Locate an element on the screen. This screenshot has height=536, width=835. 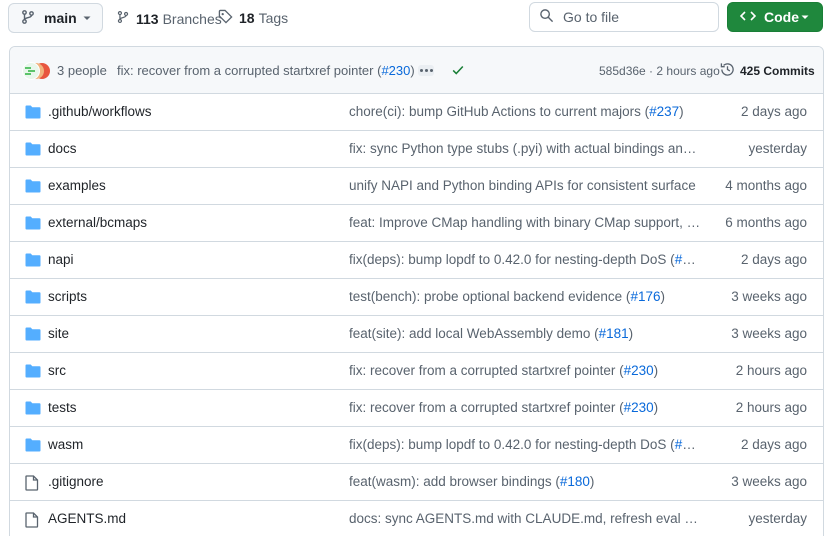
file-commit-text: feat(wasm): add browser bindings ( is located at coordinates (454, 481).